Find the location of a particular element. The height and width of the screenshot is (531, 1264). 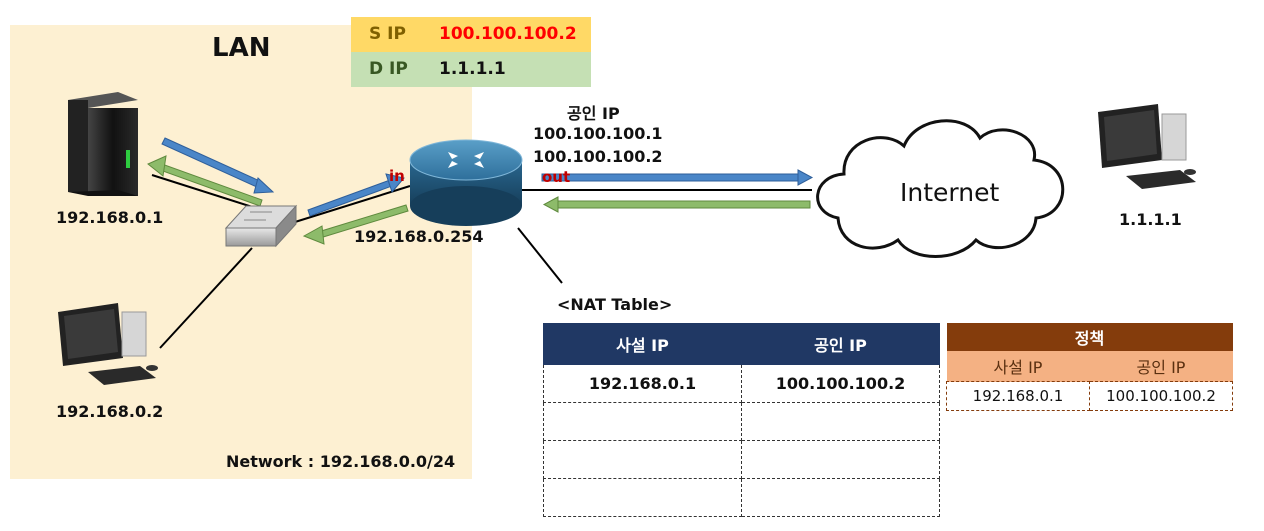

dest-ip-key: D IP is located at coordinates (388, 69).